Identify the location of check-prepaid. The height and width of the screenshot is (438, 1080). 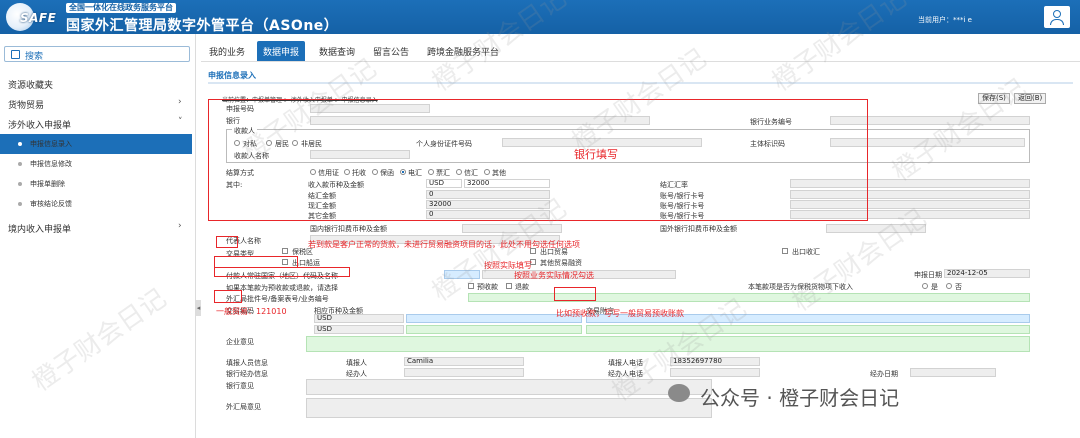
(471, 286).